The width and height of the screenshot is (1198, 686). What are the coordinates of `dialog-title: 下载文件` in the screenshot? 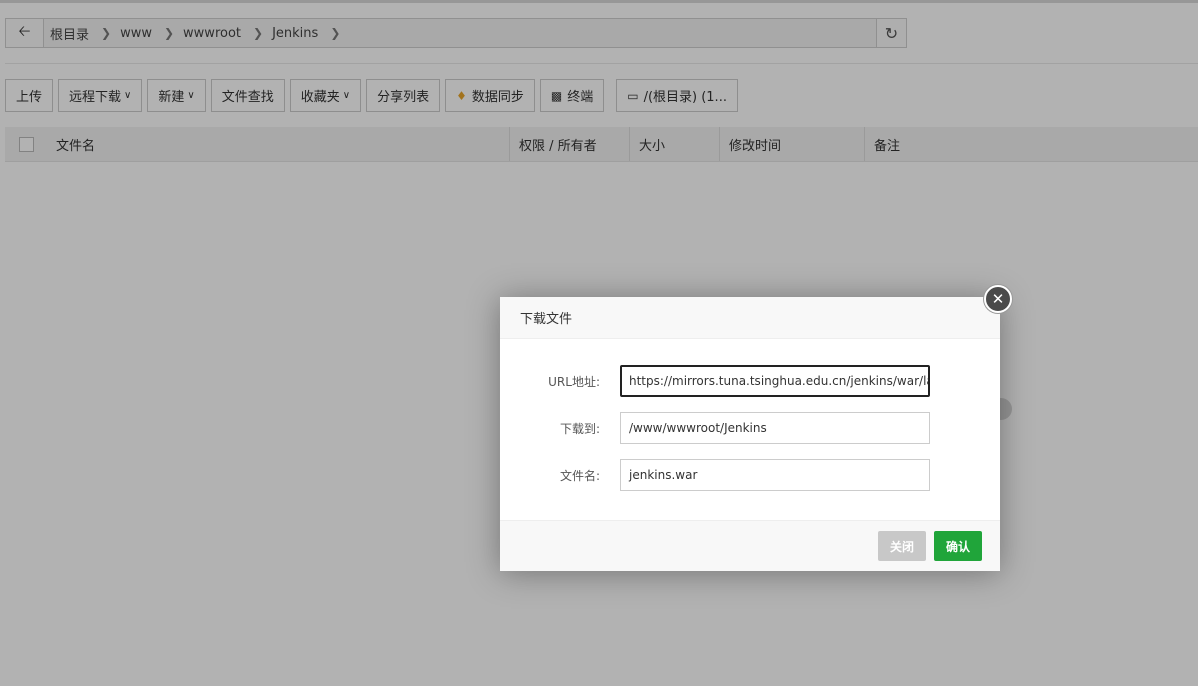 It's located at (750, 318).